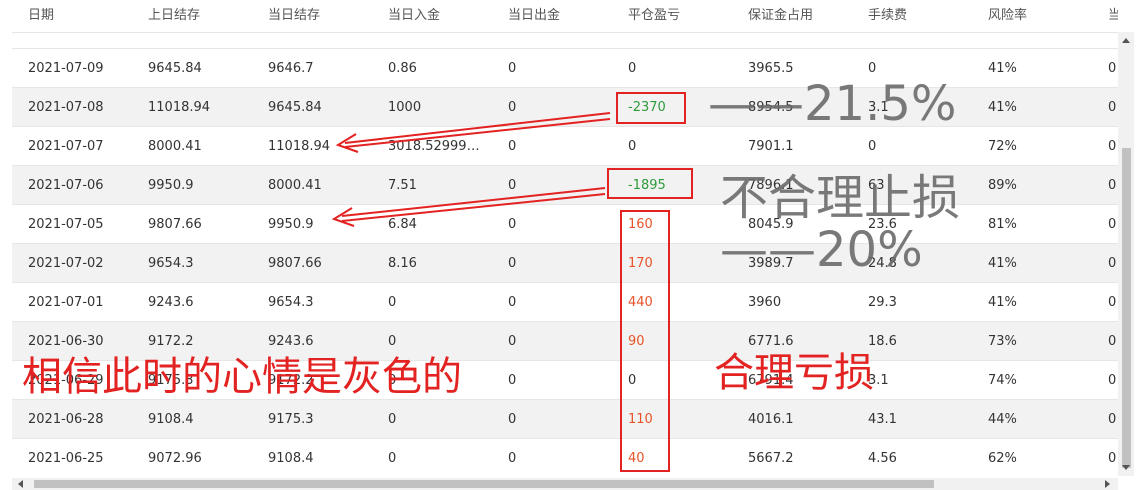 This screenshot has width=1147, height=490. I want to click on annotation-unreasonable-stop: 不合理止损, so click(840, 198).